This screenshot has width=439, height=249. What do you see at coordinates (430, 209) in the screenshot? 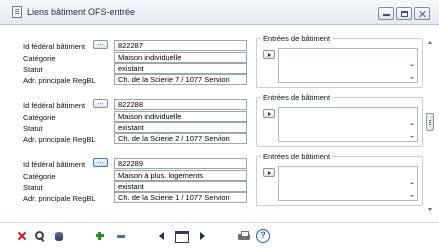
I see `scroll-down-arrow-icon` at bounding box center [430, 209].